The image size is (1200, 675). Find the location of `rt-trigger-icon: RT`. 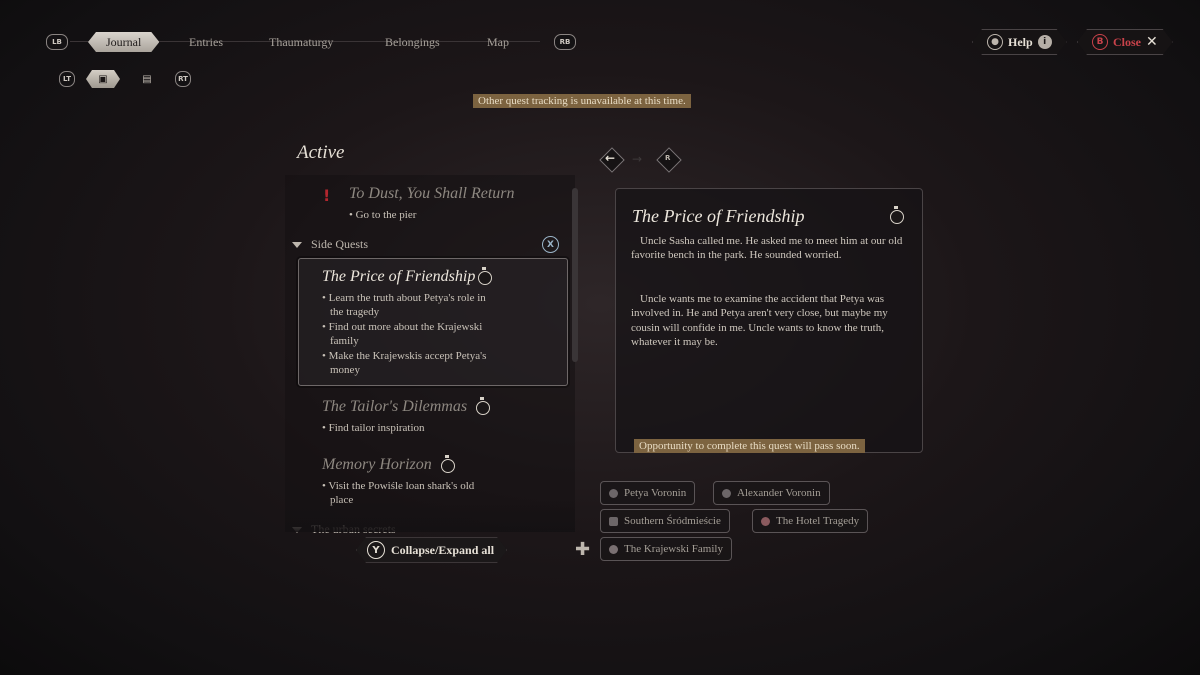

rt-trigger-icon: RT is located at coordinates (183, 79).